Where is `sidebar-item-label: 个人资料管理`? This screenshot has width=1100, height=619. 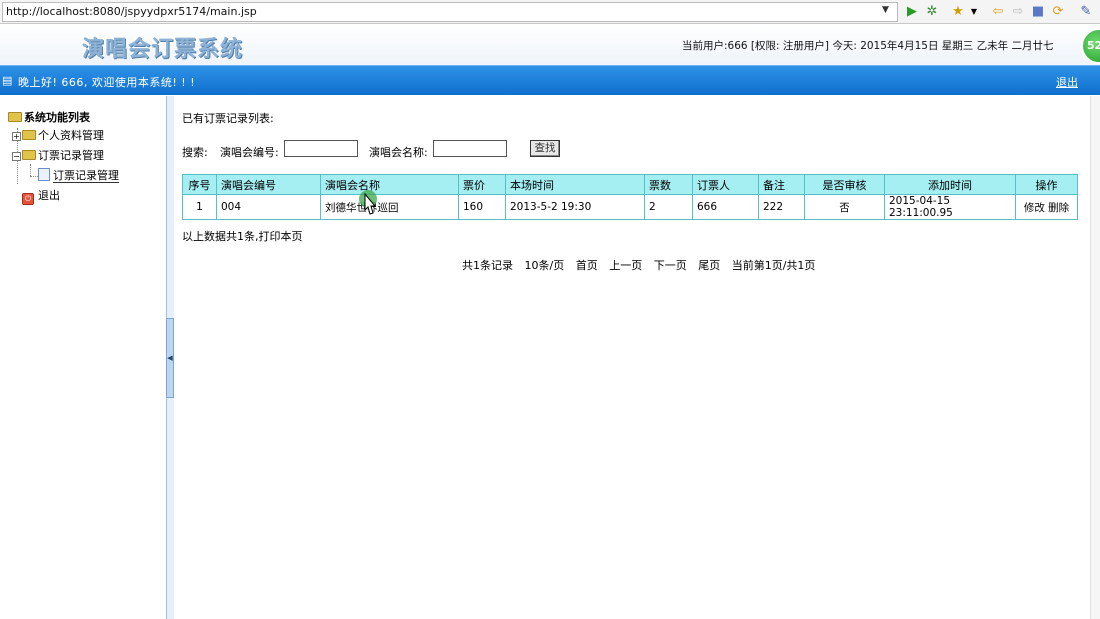
sidebar-item-label: 个人资料管理 is located at coordinates (71, 135).